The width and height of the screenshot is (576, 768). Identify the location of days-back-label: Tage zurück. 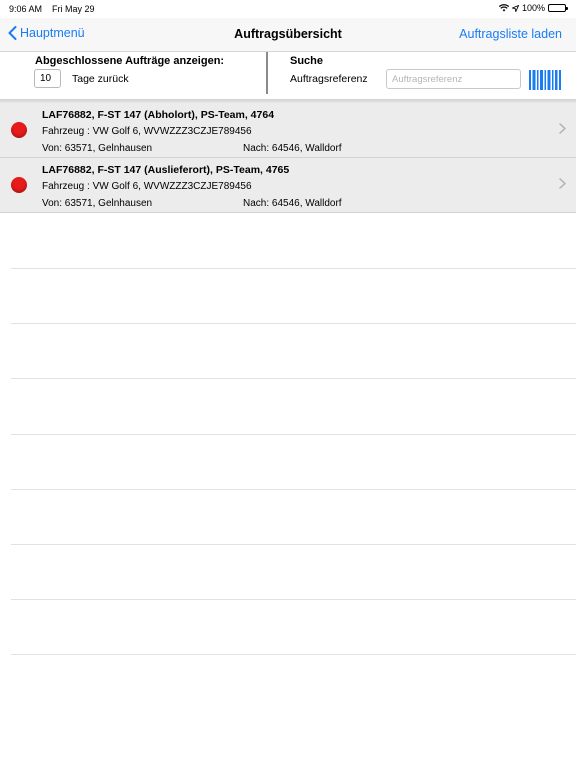
(100, 79).